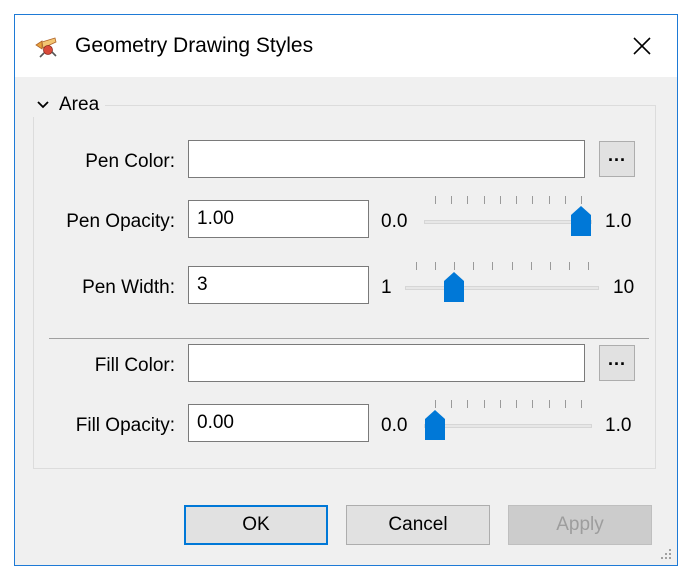  What do you see at coordinates (386, 287) in the screenshot?
I see `pen-width-min-label: 1` at bounding box center [386, 287].